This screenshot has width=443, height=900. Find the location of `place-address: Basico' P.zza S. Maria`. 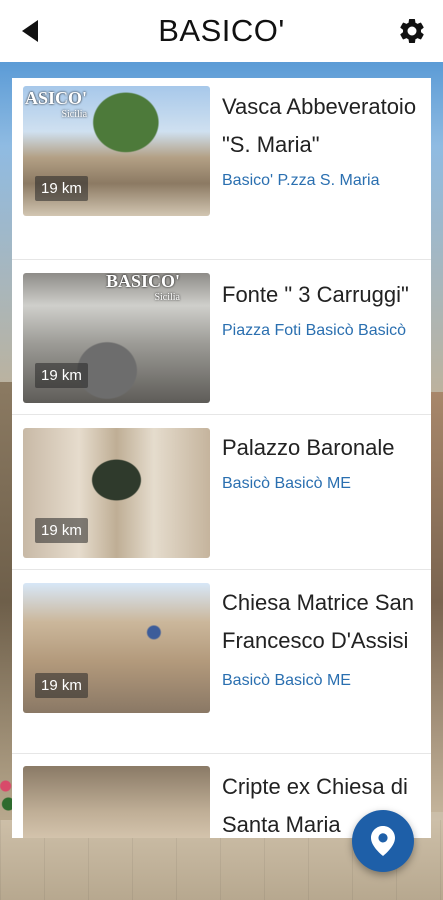

place-address: Basico' P.zza S. Maria is located at coordinates (324, 181).